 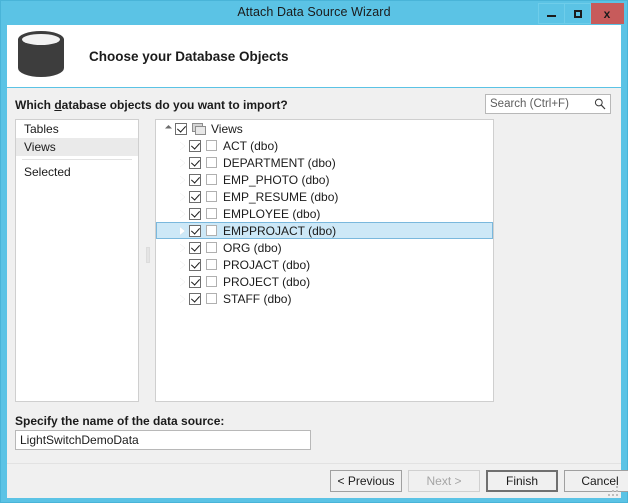 I want to click on database-cylinder-icon, so click(x=41, y=56).